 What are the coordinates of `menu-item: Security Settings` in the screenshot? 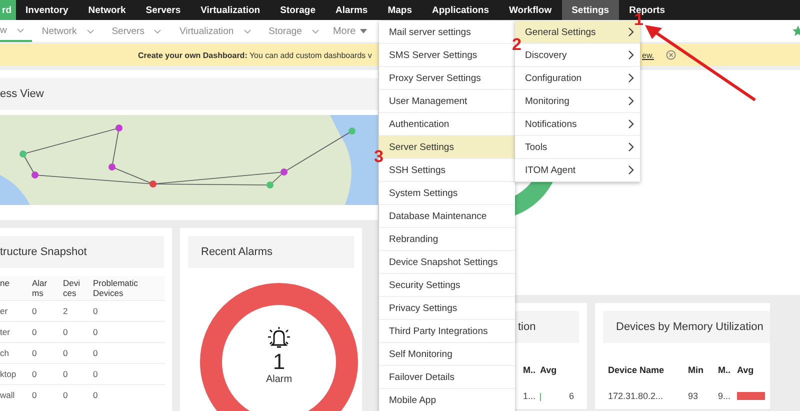 It's located at (447, 285).